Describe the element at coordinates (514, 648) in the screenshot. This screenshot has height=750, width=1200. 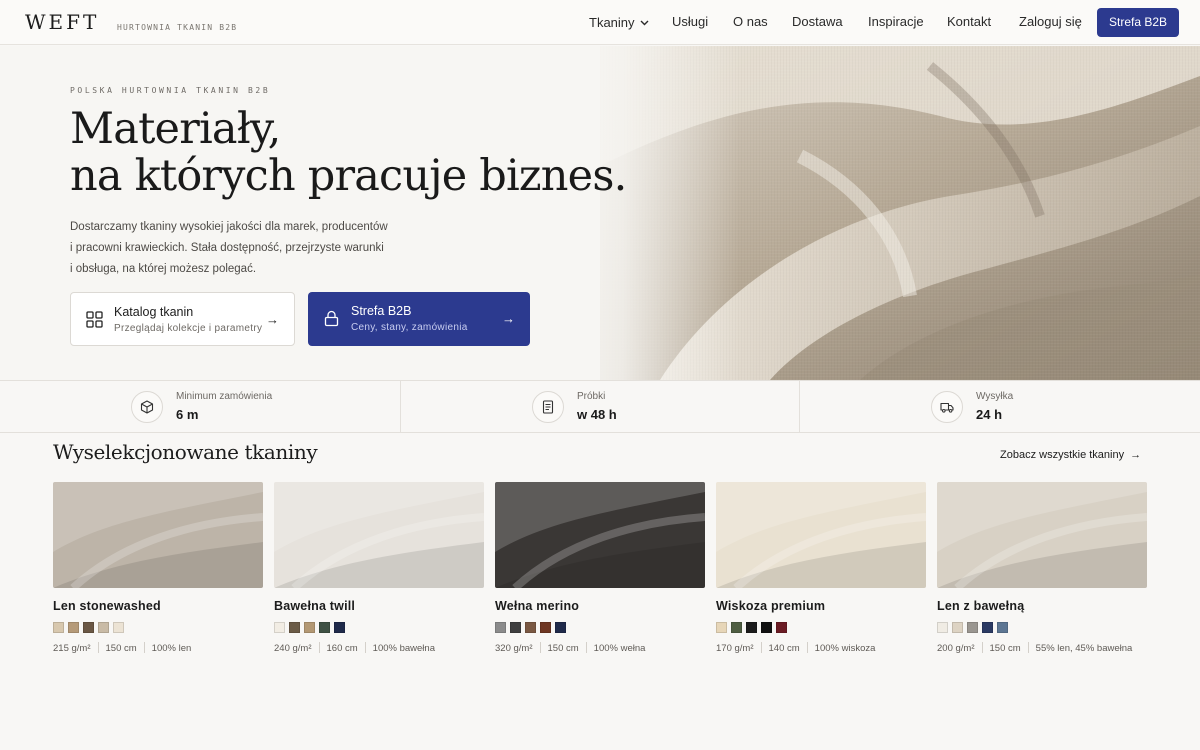
I see `spec-value: 320 g/m²` at that location.